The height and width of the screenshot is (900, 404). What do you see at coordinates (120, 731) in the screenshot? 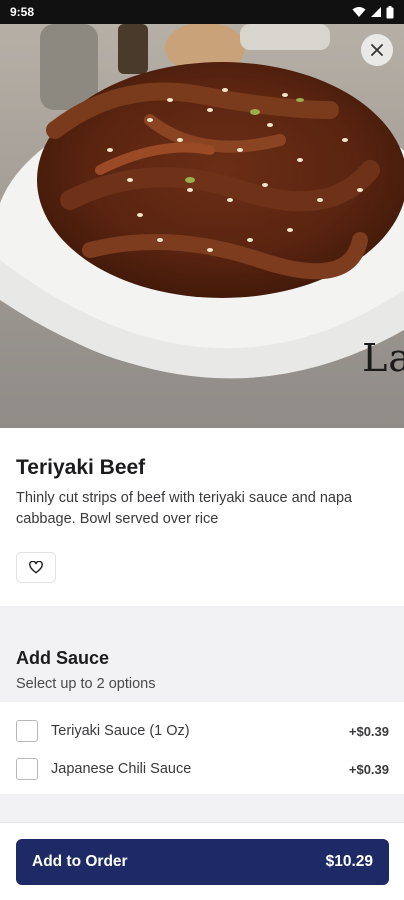
I see `option-label: Teriyaki Sauce (1 Oz)` at bounding box center [120, 731].